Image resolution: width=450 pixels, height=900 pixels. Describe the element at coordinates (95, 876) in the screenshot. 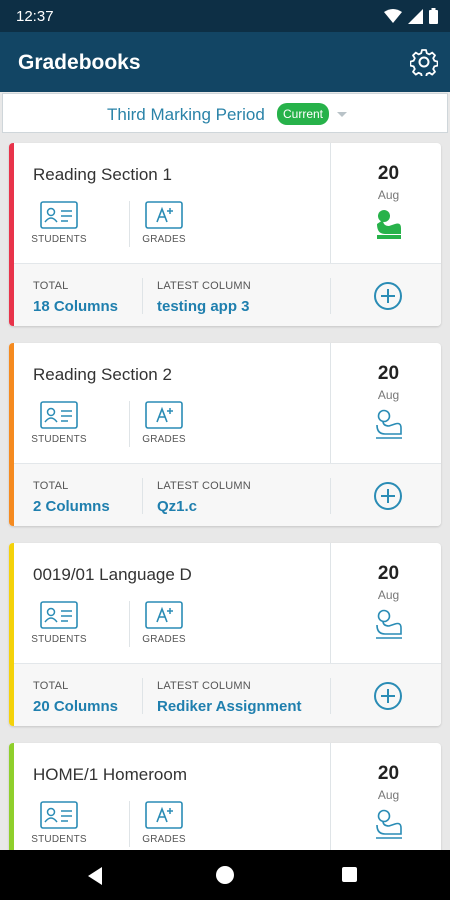

I see `back-icon` at that location.